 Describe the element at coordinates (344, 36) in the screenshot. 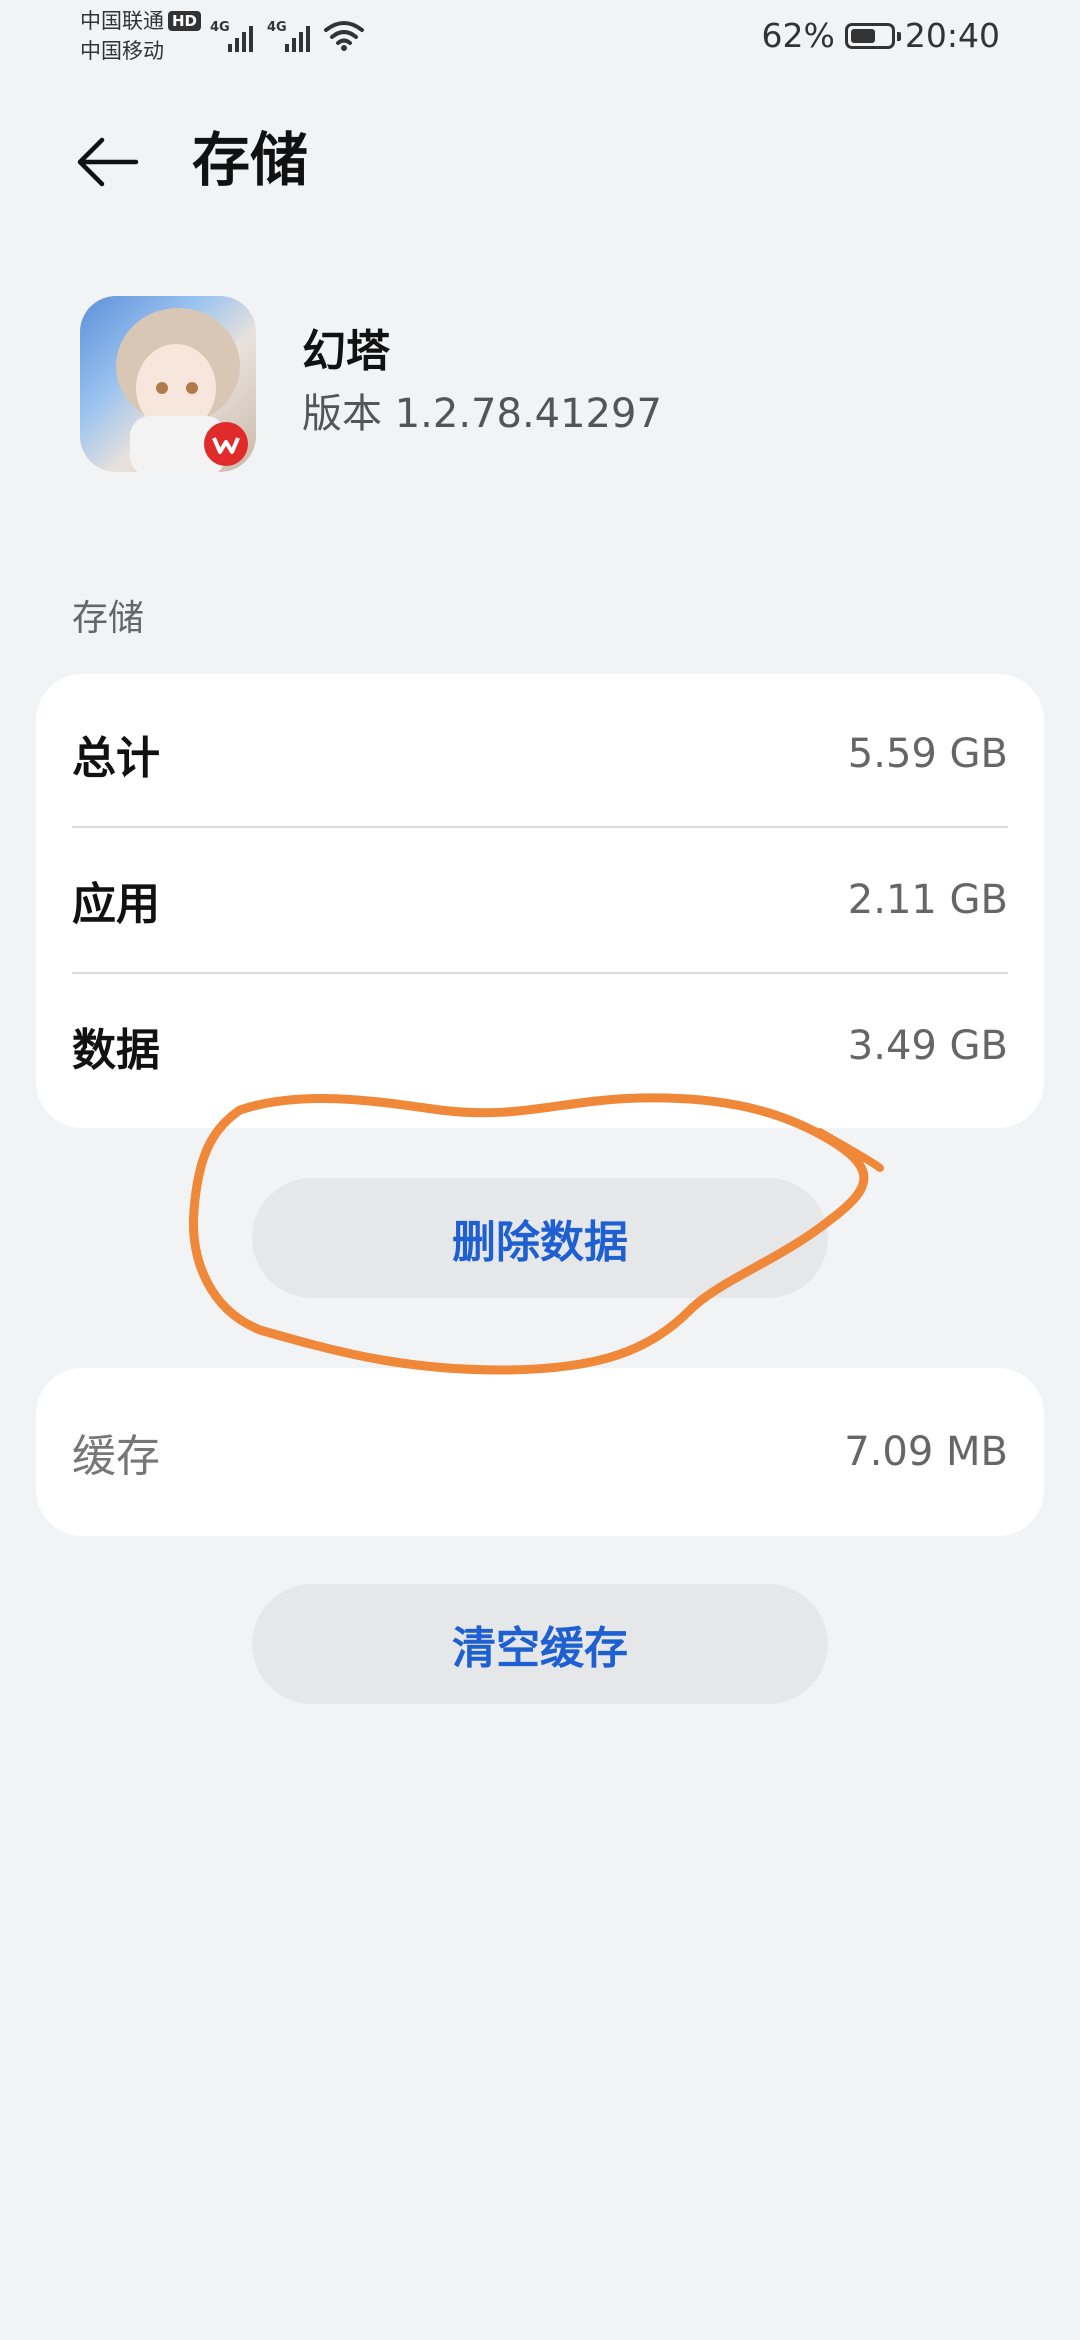

I see `wifi-icon` at that location.